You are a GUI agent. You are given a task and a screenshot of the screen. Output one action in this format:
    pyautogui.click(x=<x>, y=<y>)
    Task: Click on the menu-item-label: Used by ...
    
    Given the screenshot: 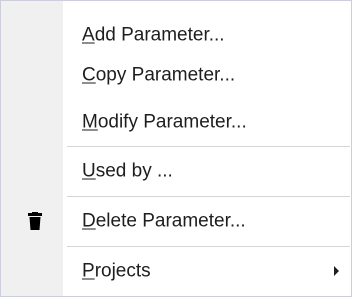 What is the action you would take?
    pyautogui.click(x=127, y=171)
    